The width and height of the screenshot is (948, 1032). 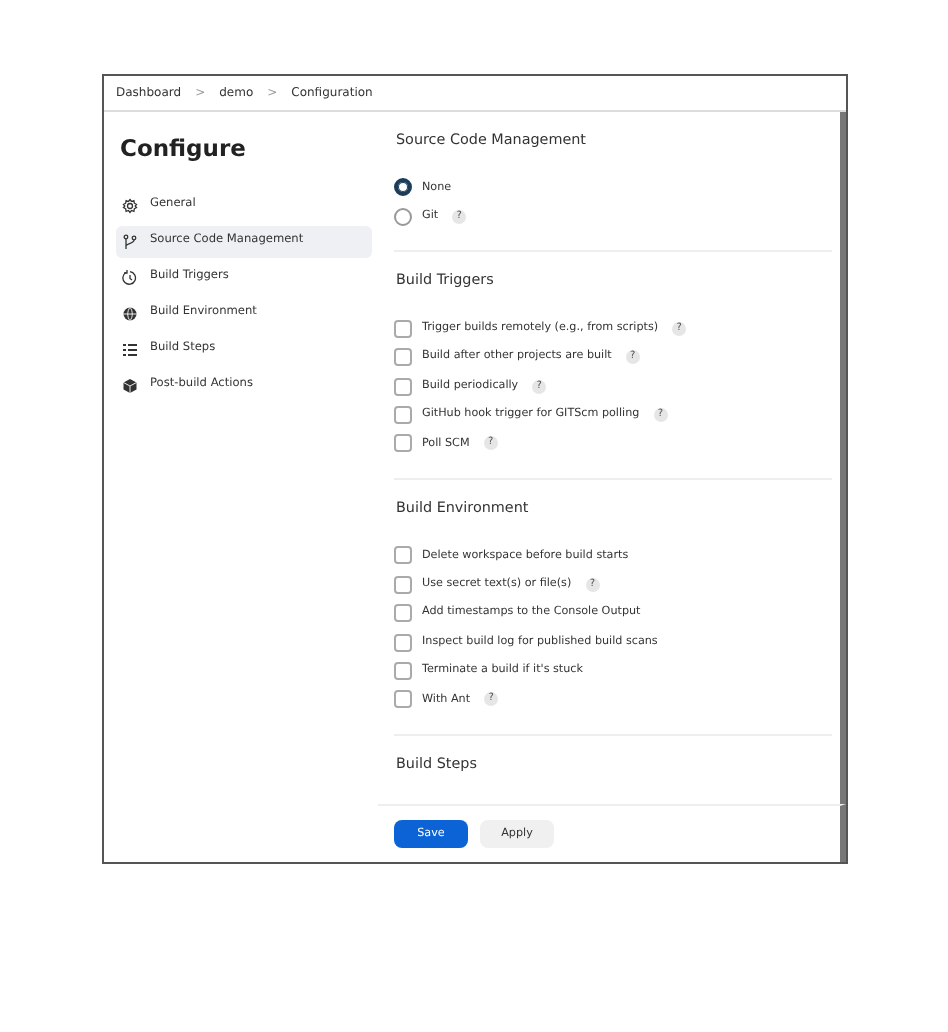 What do you see at coordinates (130, 241) in the screenshot?
I see `branch-icon` at bounding box center [130, 241].